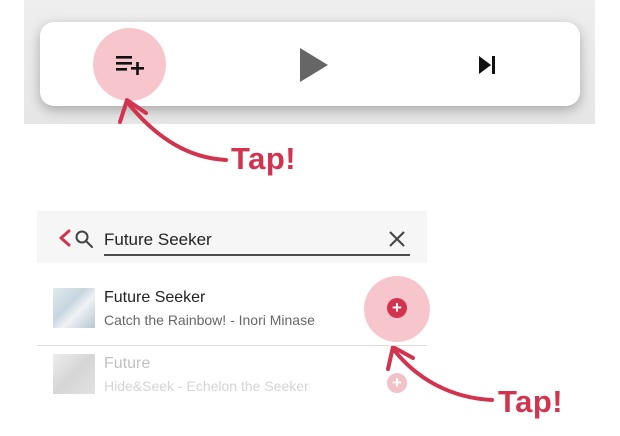 Image resolution: width=620 pixels, height=436 pixels. I want to click on play-icon, so click(313, 65).